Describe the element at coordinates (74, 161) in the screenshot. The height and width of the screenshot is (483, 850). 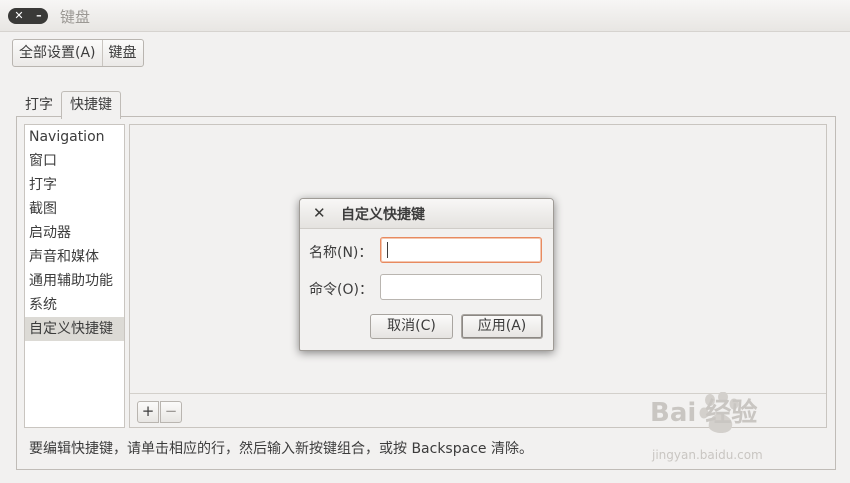
I see `category-item-windows: 窗口` at that location.